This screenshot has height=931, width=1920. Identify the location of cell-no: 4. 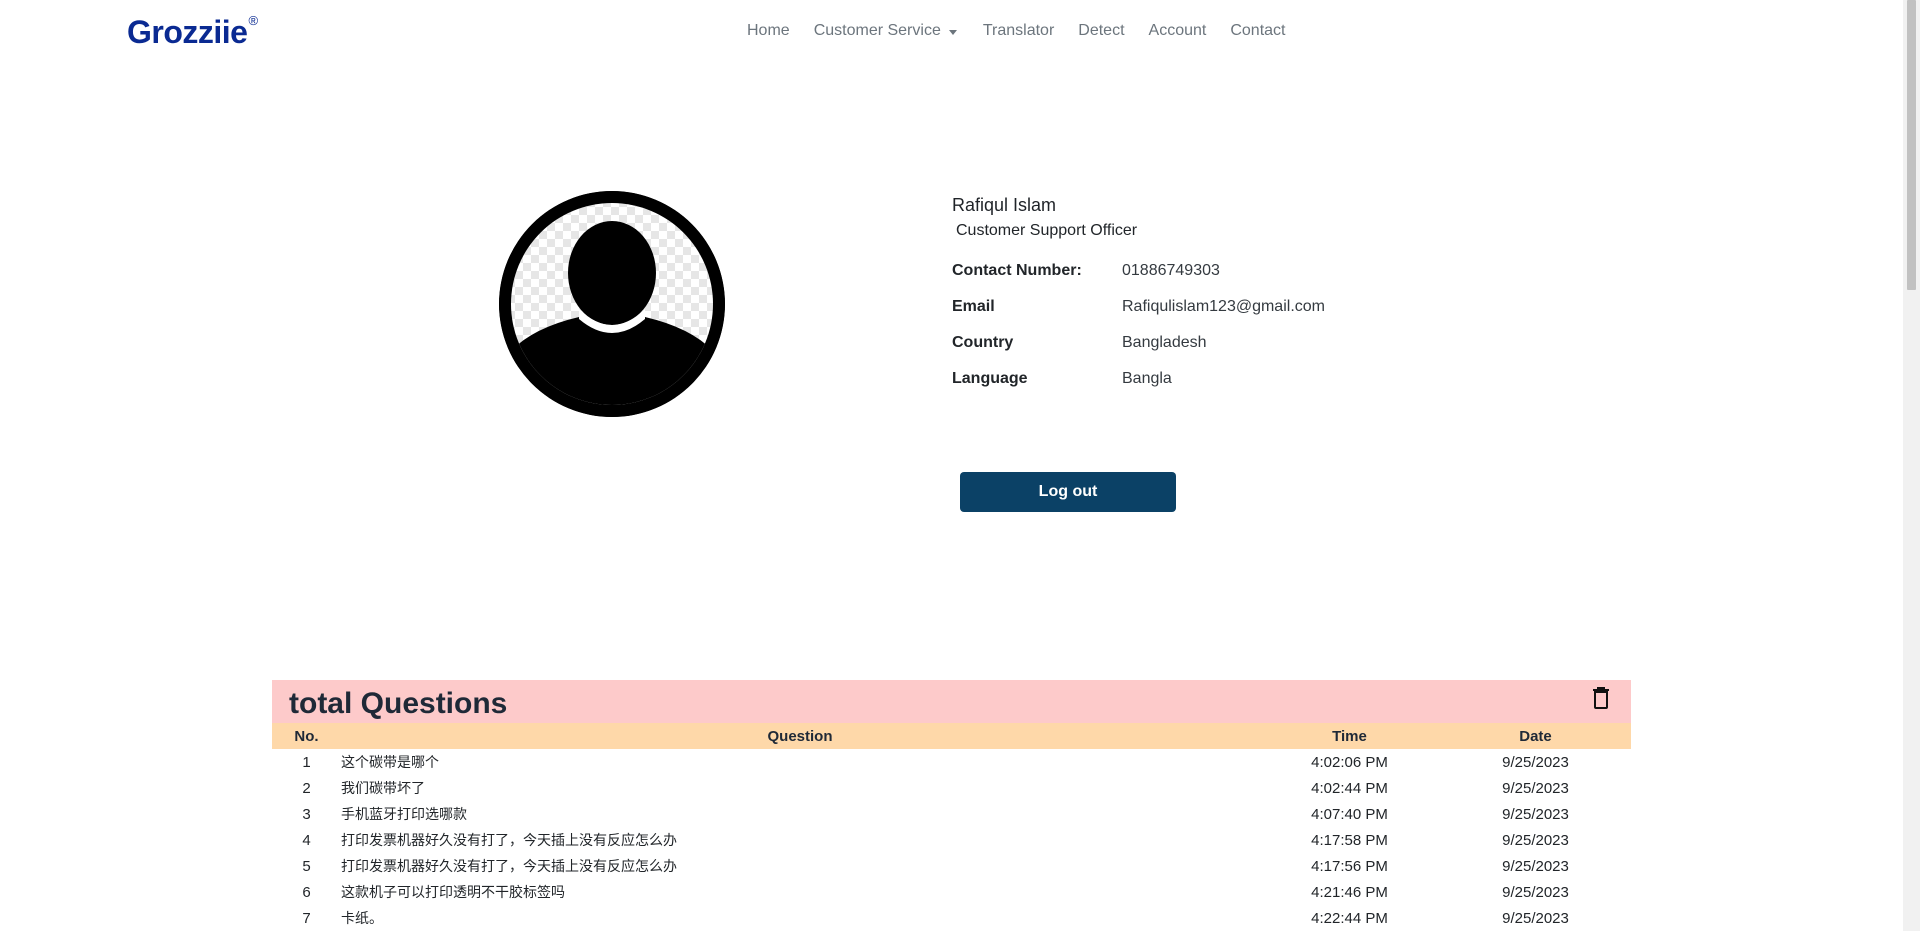
(306, 840).